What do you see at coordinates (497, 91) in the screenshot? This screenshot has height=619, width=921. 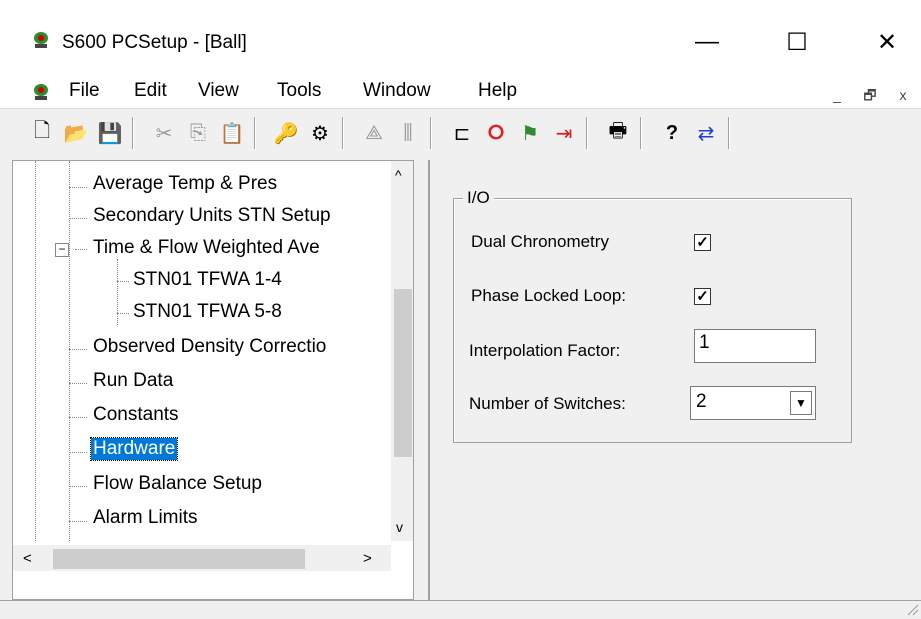 I see `menu-help: Help` at bounding box center [497, 91].